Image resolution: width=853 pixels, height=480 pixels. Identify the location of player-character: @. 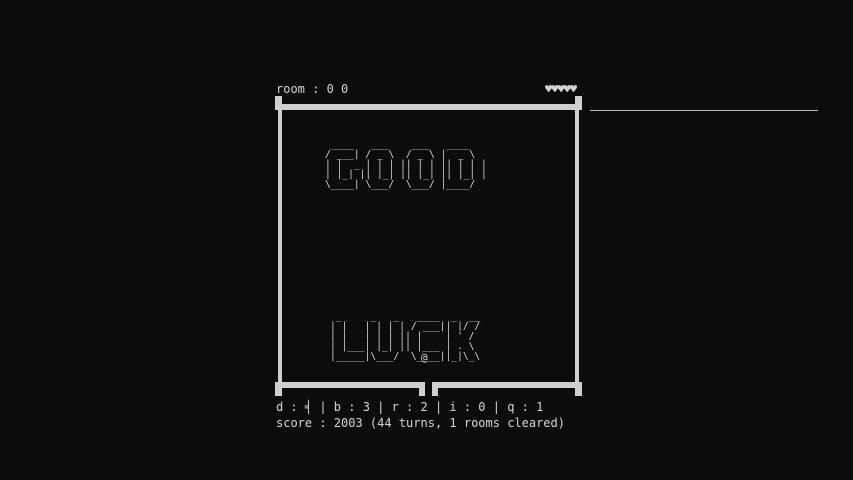
(424, 357).